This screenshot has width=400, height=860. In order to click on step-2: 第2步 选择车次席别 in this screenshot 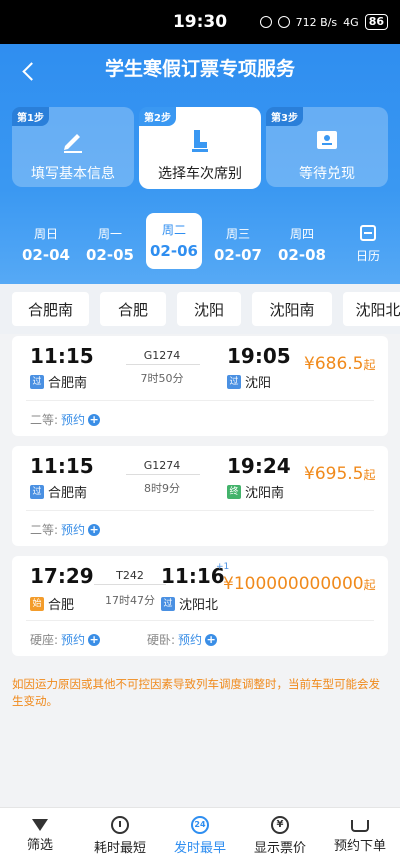, I will do `click(200, 148)`.